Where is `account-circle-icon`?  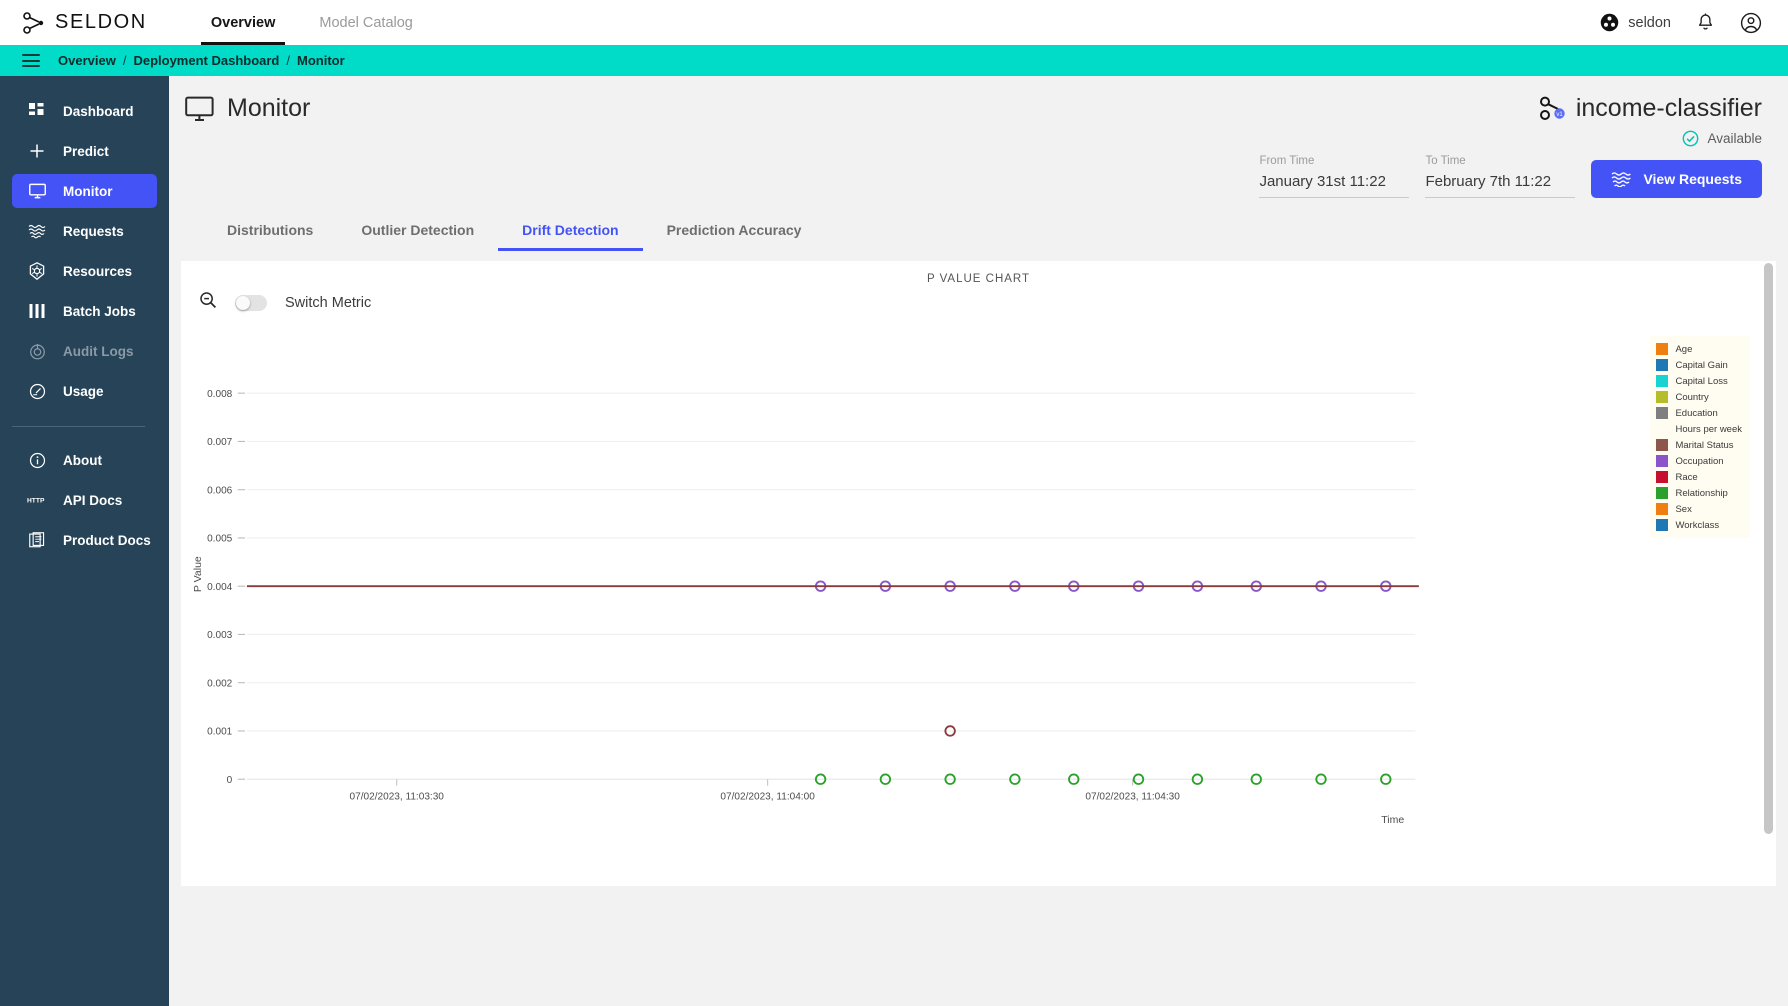
account-circle-icon is located at coordinates (1751, 22).